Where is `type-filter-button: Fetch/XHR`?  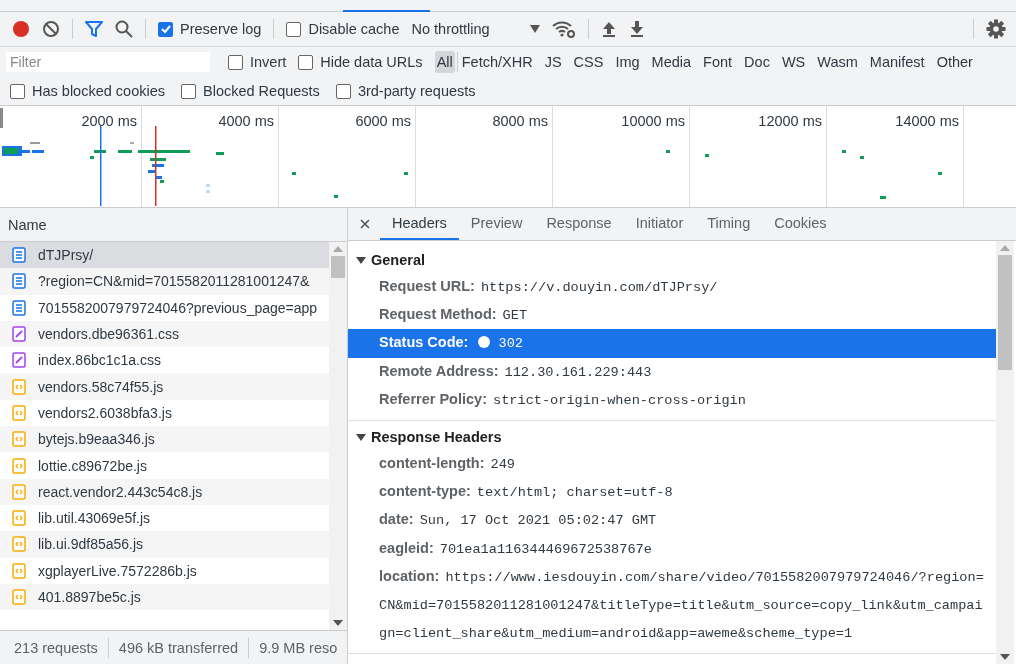
type-filter-button: Fetch/XHR is located at coordinates (497, 62).